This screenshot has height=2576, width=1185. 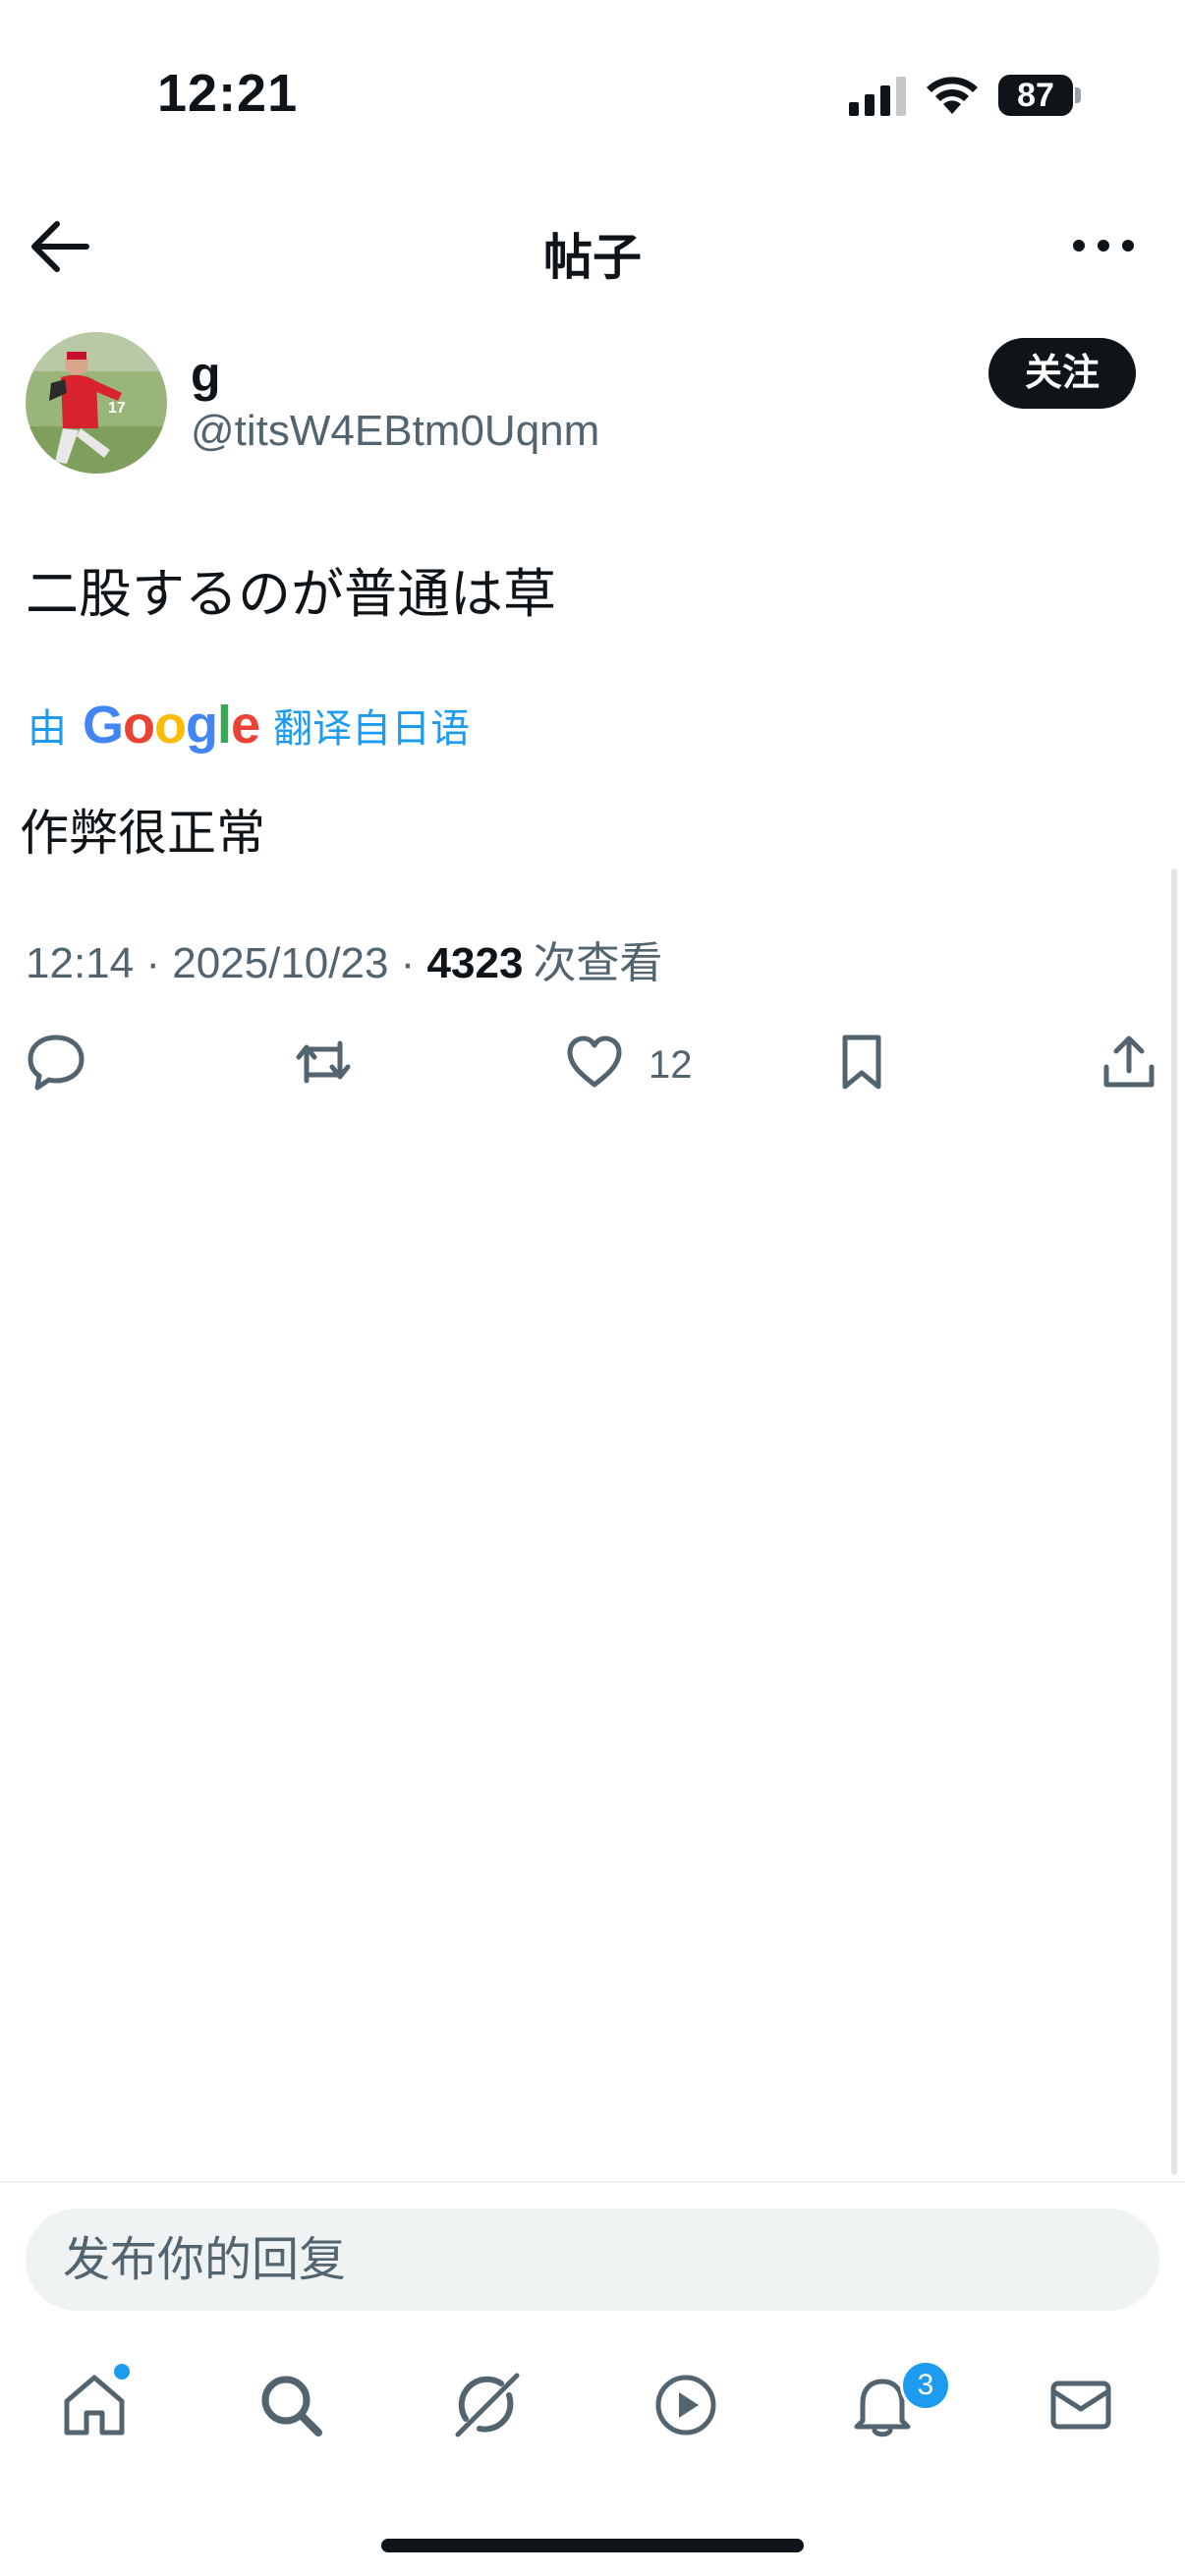 What do you see at coordinates (1174, 1521) in the screenshot?
I see `scrollbar` at bounding box center [1174, 1521].